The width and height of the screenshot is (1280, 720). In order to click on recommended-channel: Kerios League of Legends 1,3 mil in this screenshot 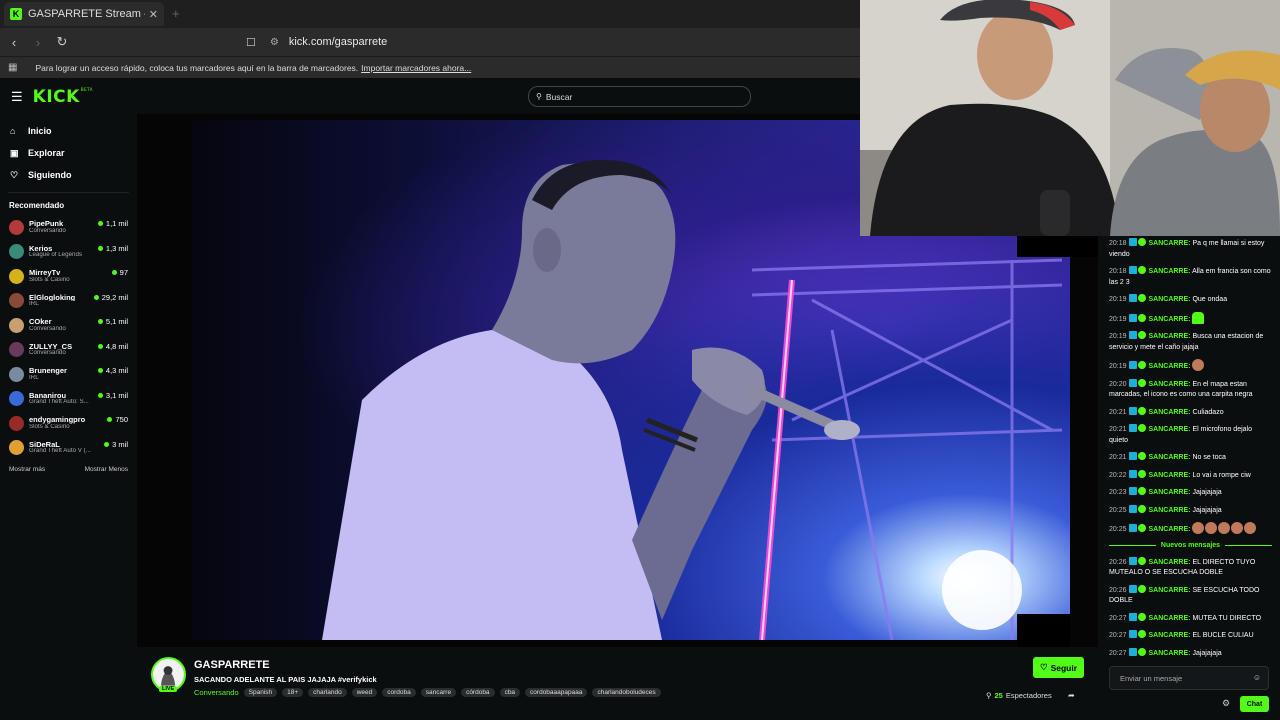, I will do `click(68, 252)`.